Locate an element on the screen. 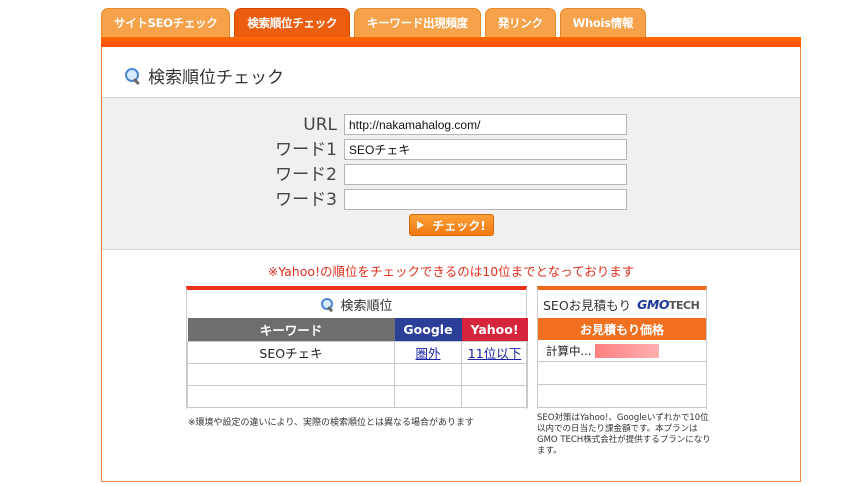  results-table: キーワード Google Yahoo! SEOチェキ 圏外 11位以下 is located at coordinates (357, 363).